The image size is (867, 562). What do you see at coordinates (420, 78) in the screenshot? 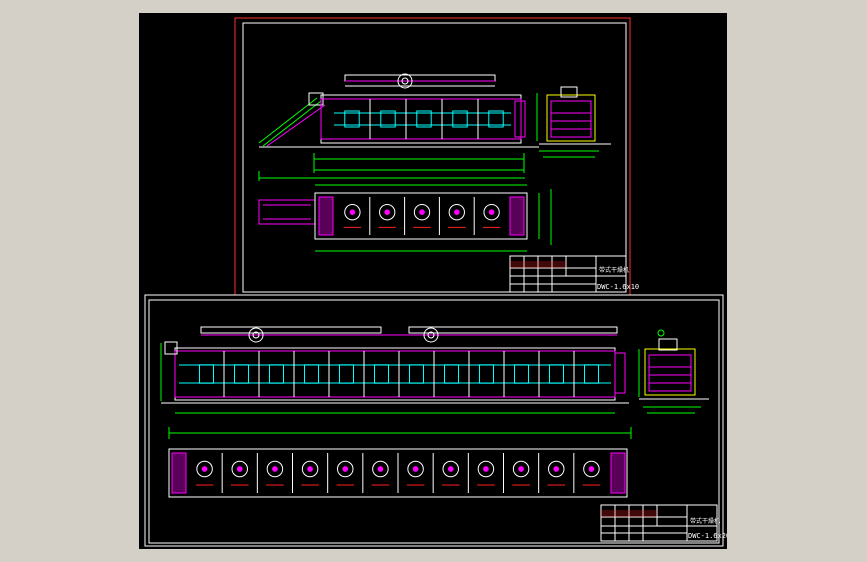
I see `top-roof` at bounding box center [420, 78].